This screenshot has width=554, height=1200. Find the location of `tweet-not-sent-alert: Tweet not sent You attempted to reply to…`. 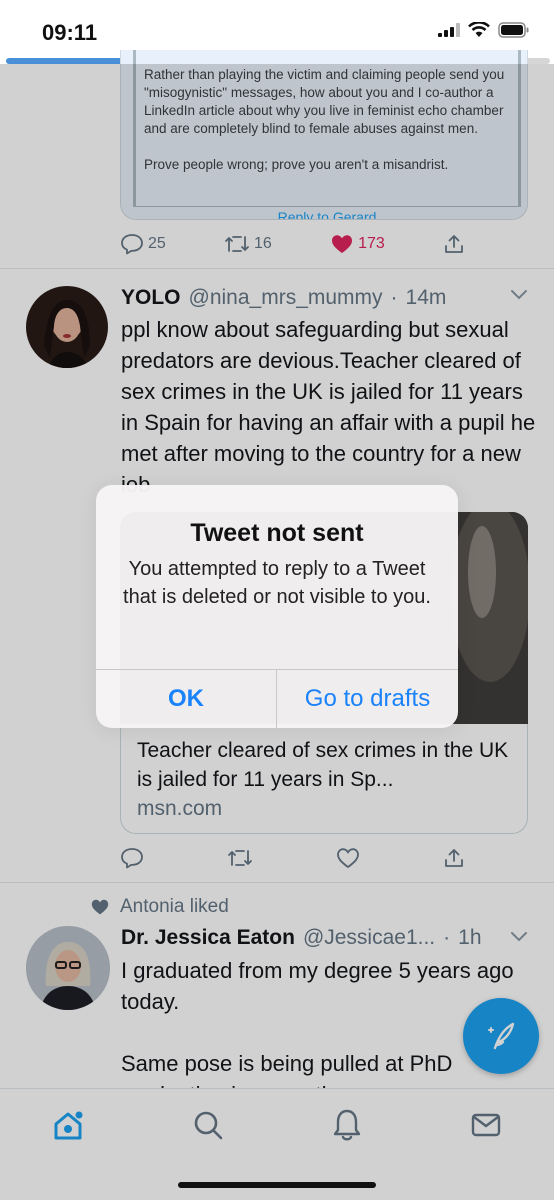

tweet-not-sent-alert: Tweet not sent You attempted to reply to… is located at coordinates (277, 606).